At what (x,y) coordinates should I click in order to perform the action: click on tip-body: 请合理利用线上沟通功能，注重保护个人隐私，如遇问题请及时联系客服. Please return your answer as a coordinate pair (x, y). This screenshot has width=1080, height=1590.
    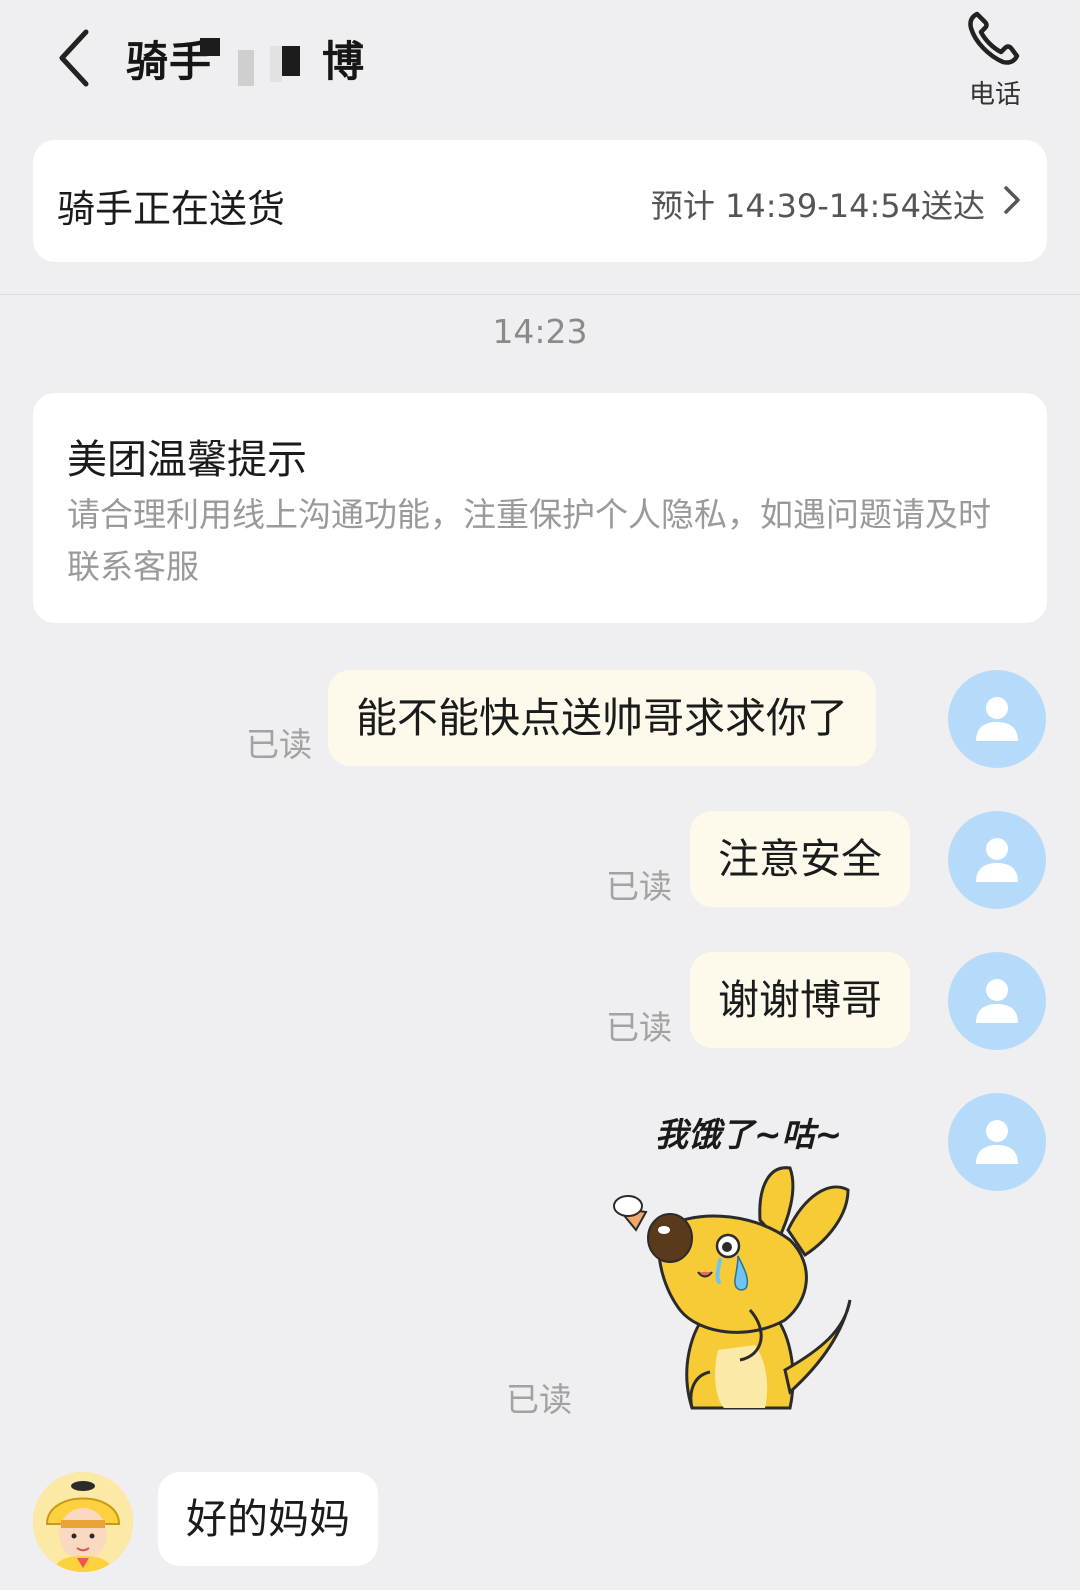
    Looking at the image, I should click on (529, 540).